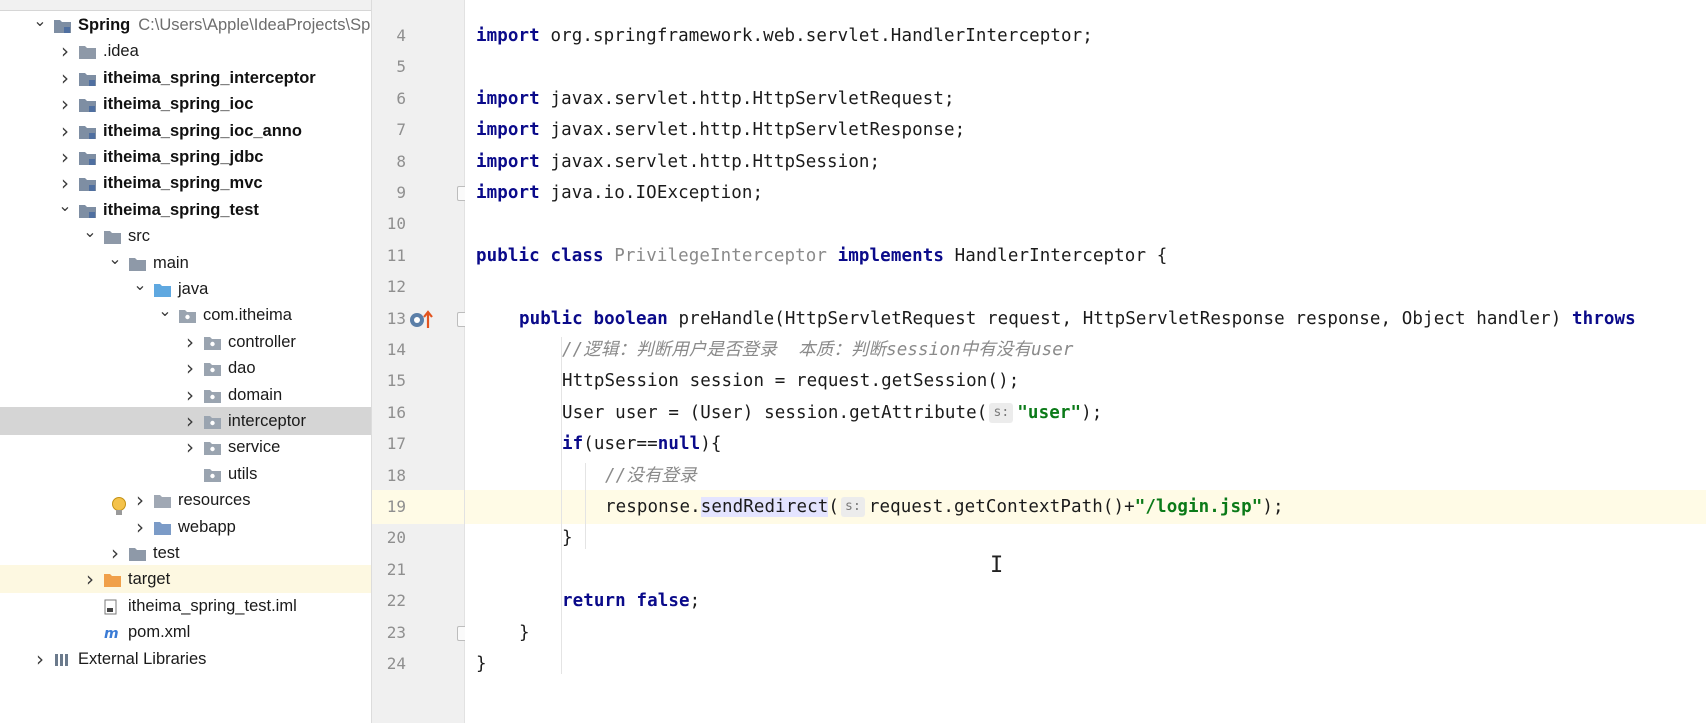 This screenshot has width=1706, height=723. I want to click on tree-node-test: › test, so click(185, 553).